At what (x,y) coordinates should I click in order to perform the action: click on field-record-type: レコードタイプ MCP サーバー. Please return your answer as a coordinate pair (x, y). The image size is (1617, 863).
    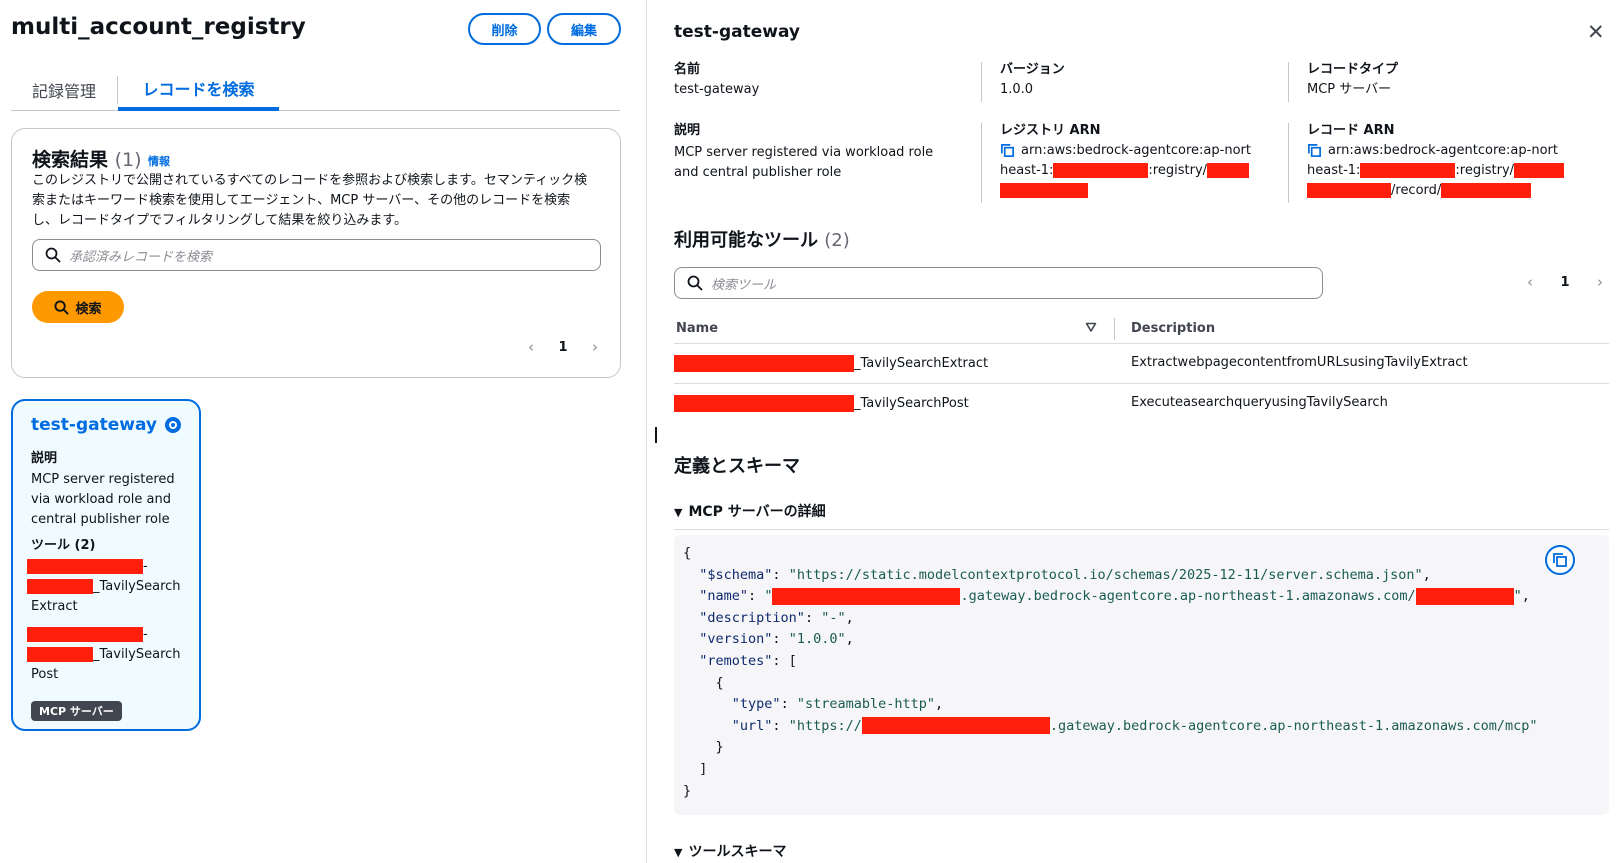
    Looking at the image, I should click on (1452, 80).